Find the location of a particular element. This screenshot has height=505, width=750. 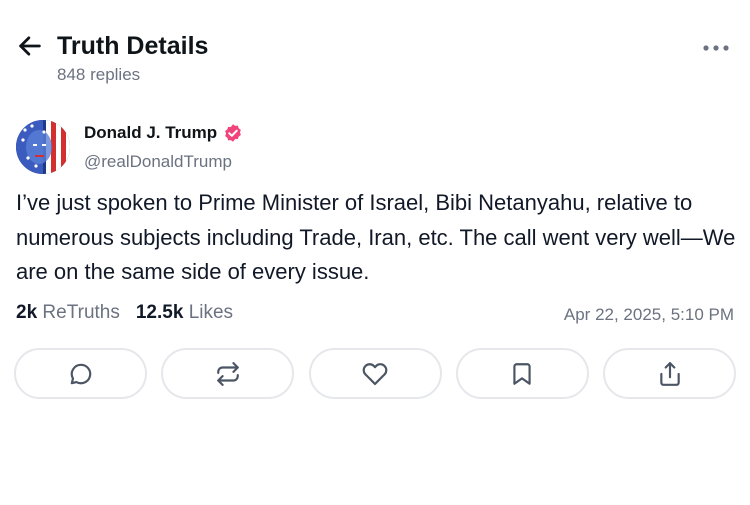

share-button is located at coordinates (669, 373).